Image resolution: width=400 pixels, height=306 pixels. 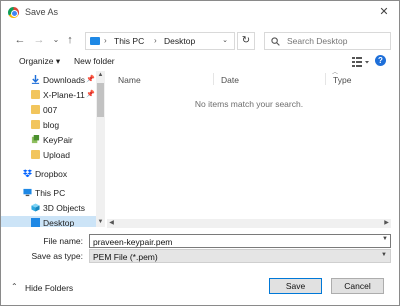 I want to click on help-button: ?, so click(x=380, y=60).